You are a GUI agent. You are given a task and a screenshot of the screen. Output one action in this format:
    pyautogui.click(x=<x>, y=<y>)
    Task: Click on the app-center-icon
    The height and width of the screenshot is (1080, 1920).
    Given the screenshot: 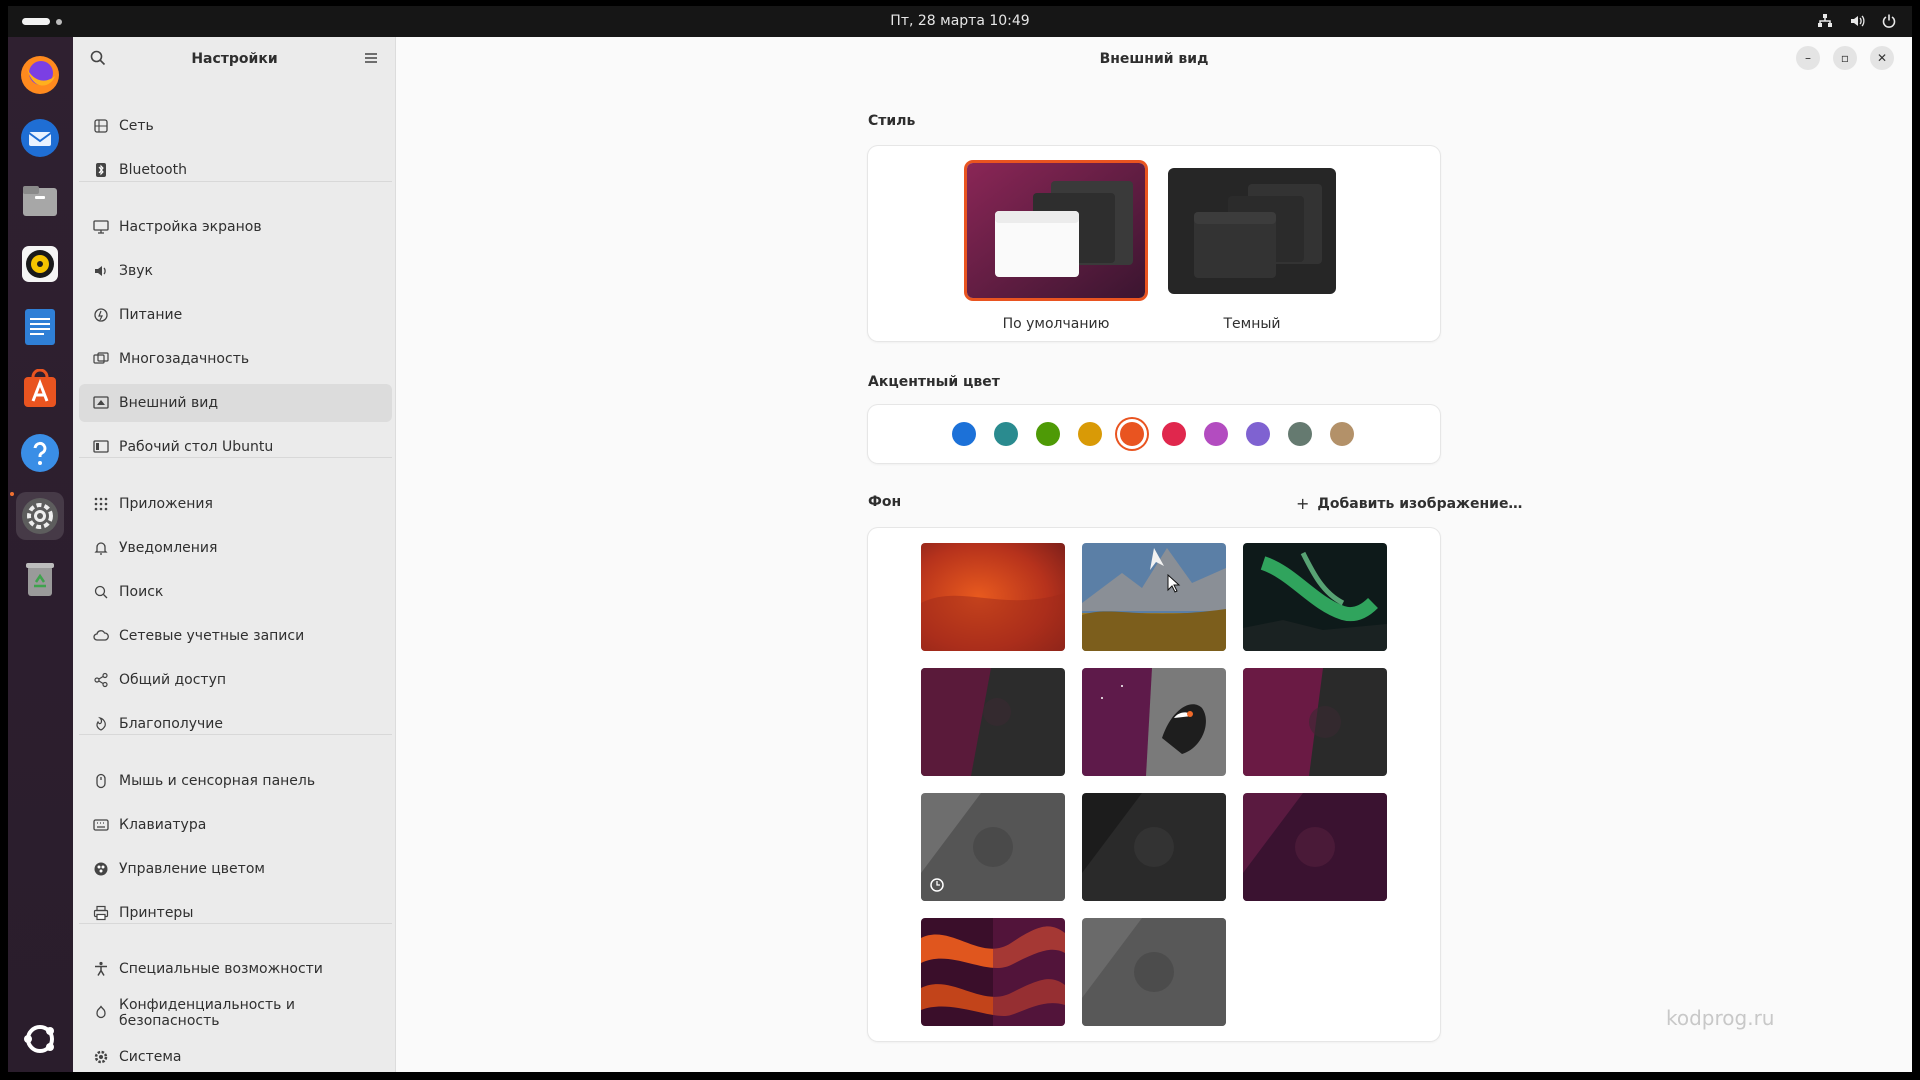 What is the action you would take?
    pyautogui.click(x=40, y=390)
    